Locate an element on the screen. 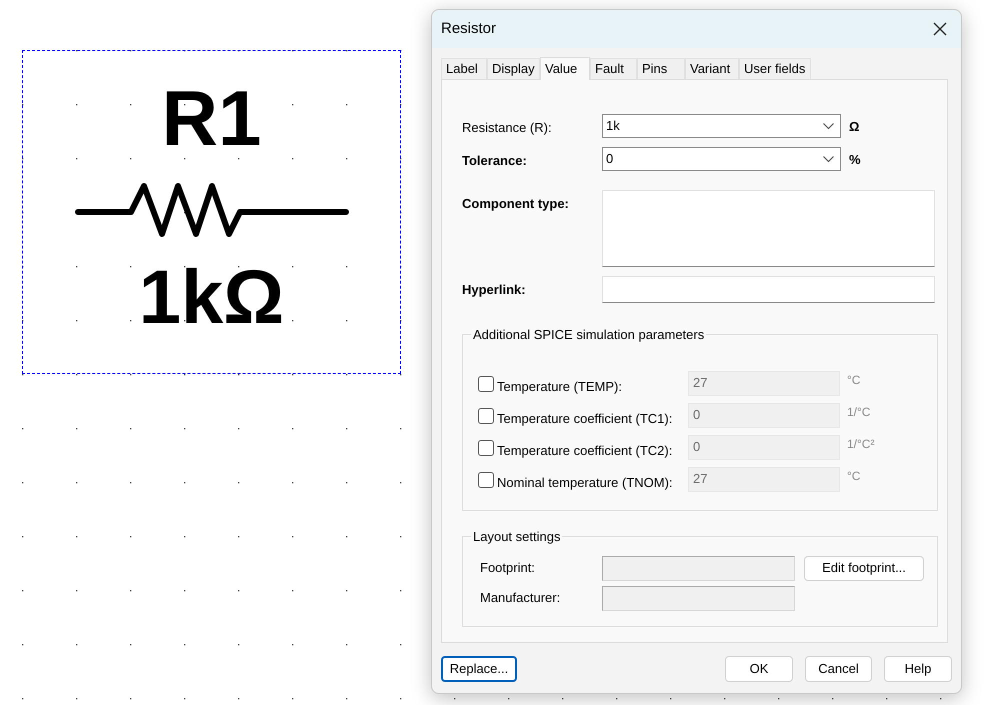 This screenshot has height=705, width=986. checkbox-label: Temperature coefficient (TC1): is located at coordinates (585, 419).